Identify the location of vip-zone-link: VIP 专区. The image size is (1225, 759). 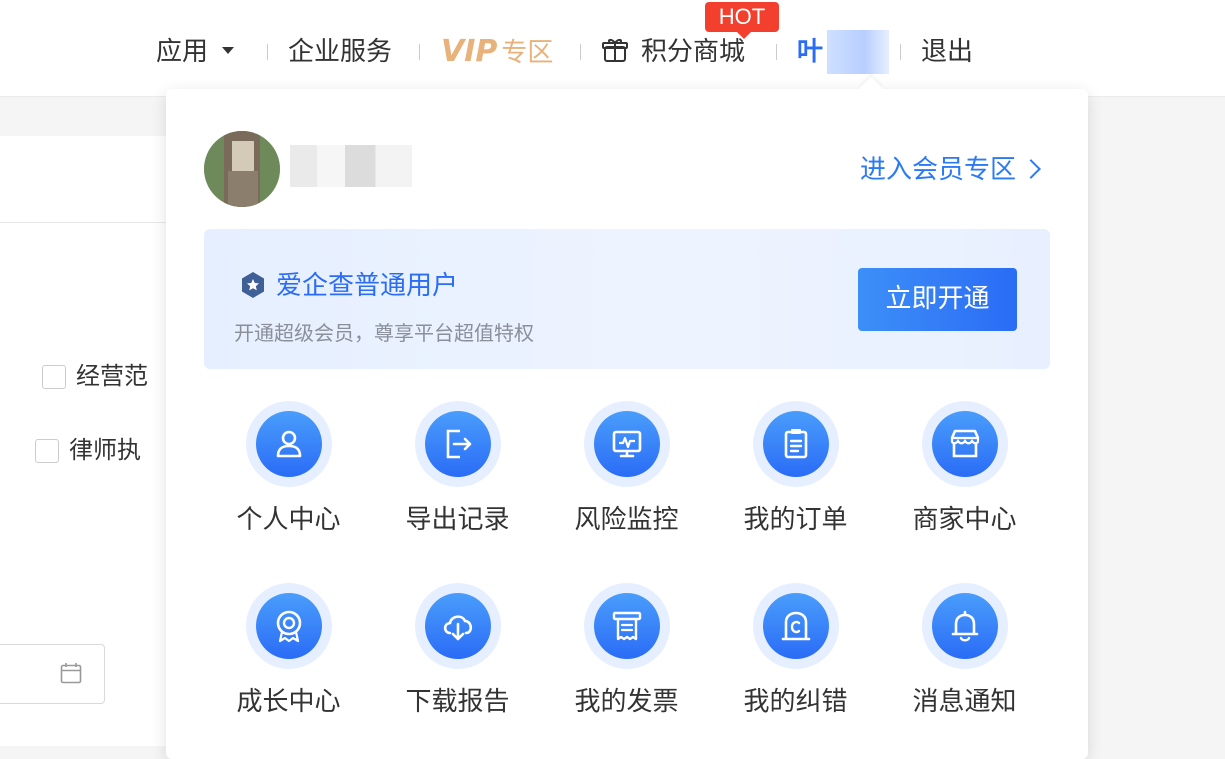
(497, 52).